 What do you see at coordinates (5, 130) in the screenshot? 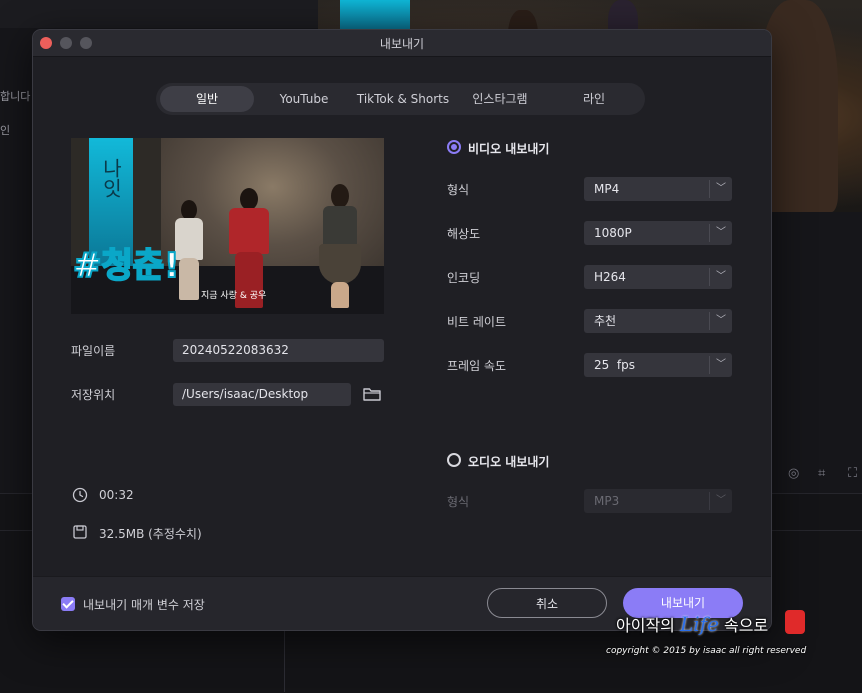
I see `background-left-text-2: 인` at bounding box center [5, 130].